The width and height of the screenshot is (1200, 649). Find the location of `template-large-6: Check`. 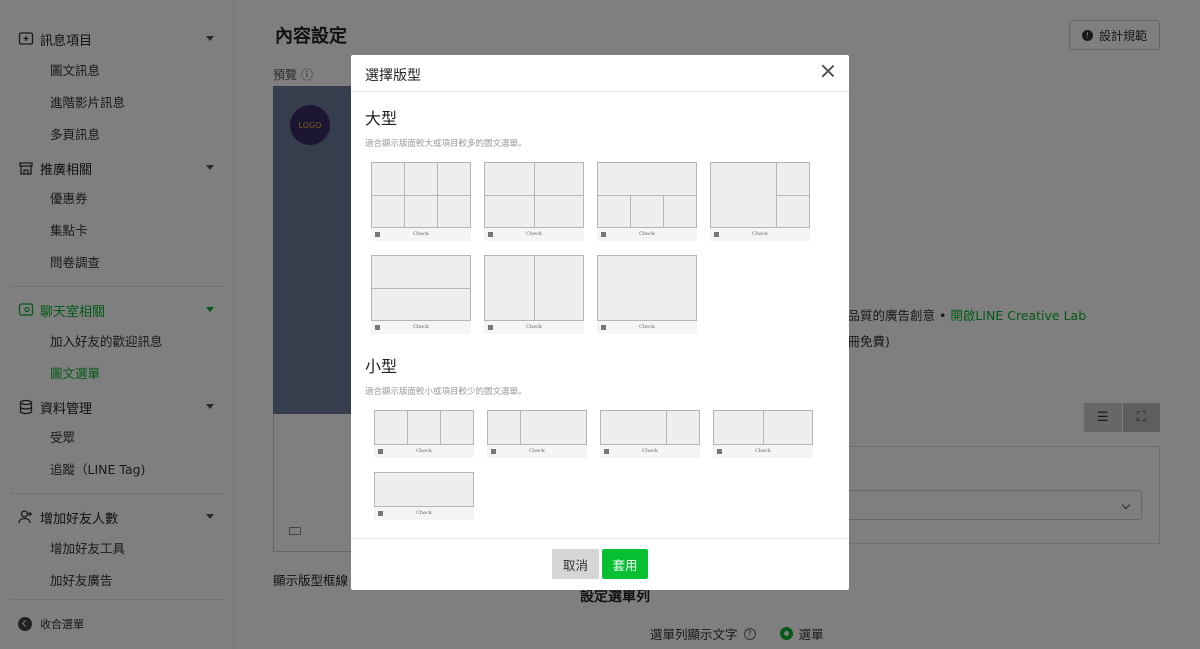

template-large-6: Check is located at coordinates (421, 201).